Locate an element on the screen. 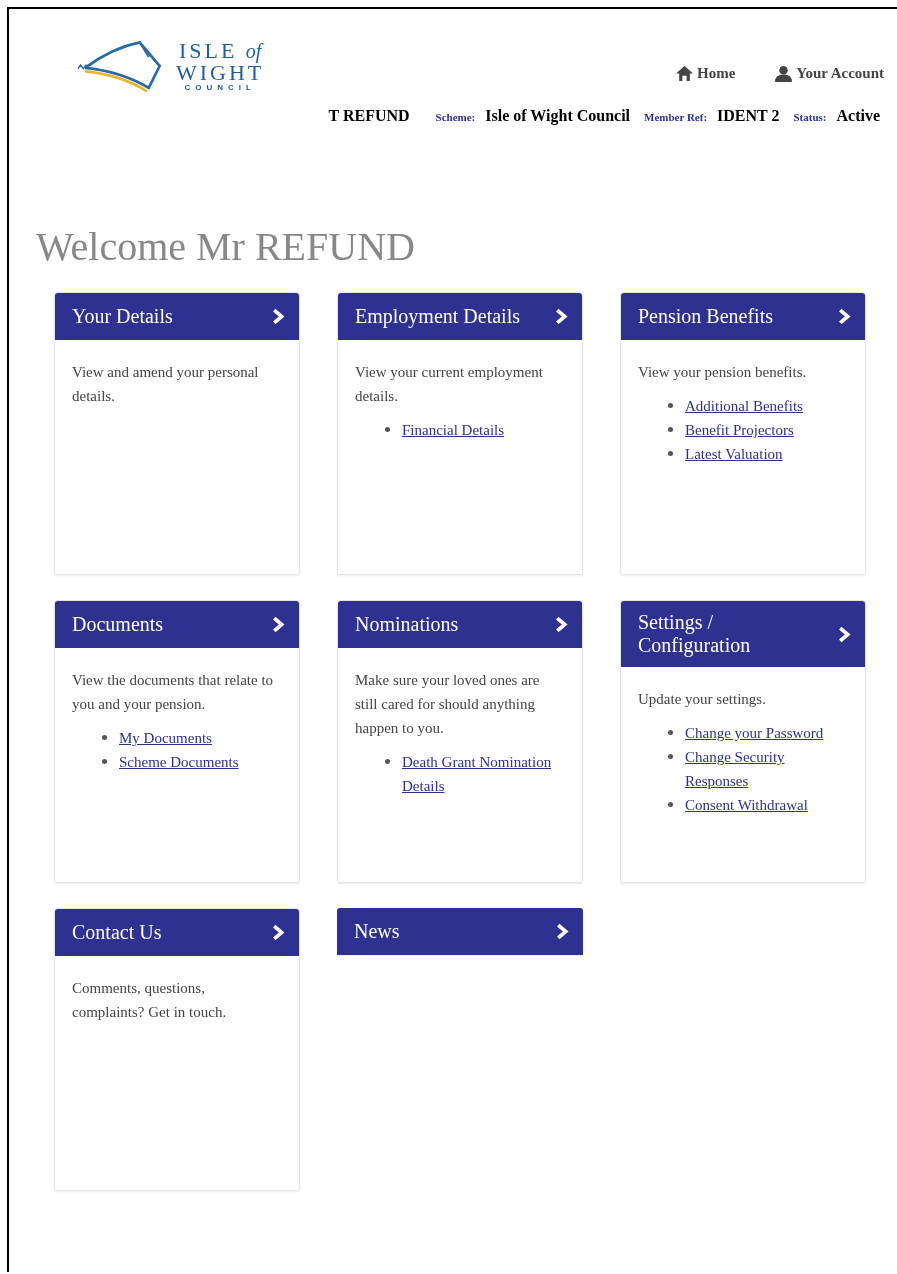 Image resolution: width=897 pixels, height=1274 pixels. field-label: Member Ref: is located at coordinates (676, 117).